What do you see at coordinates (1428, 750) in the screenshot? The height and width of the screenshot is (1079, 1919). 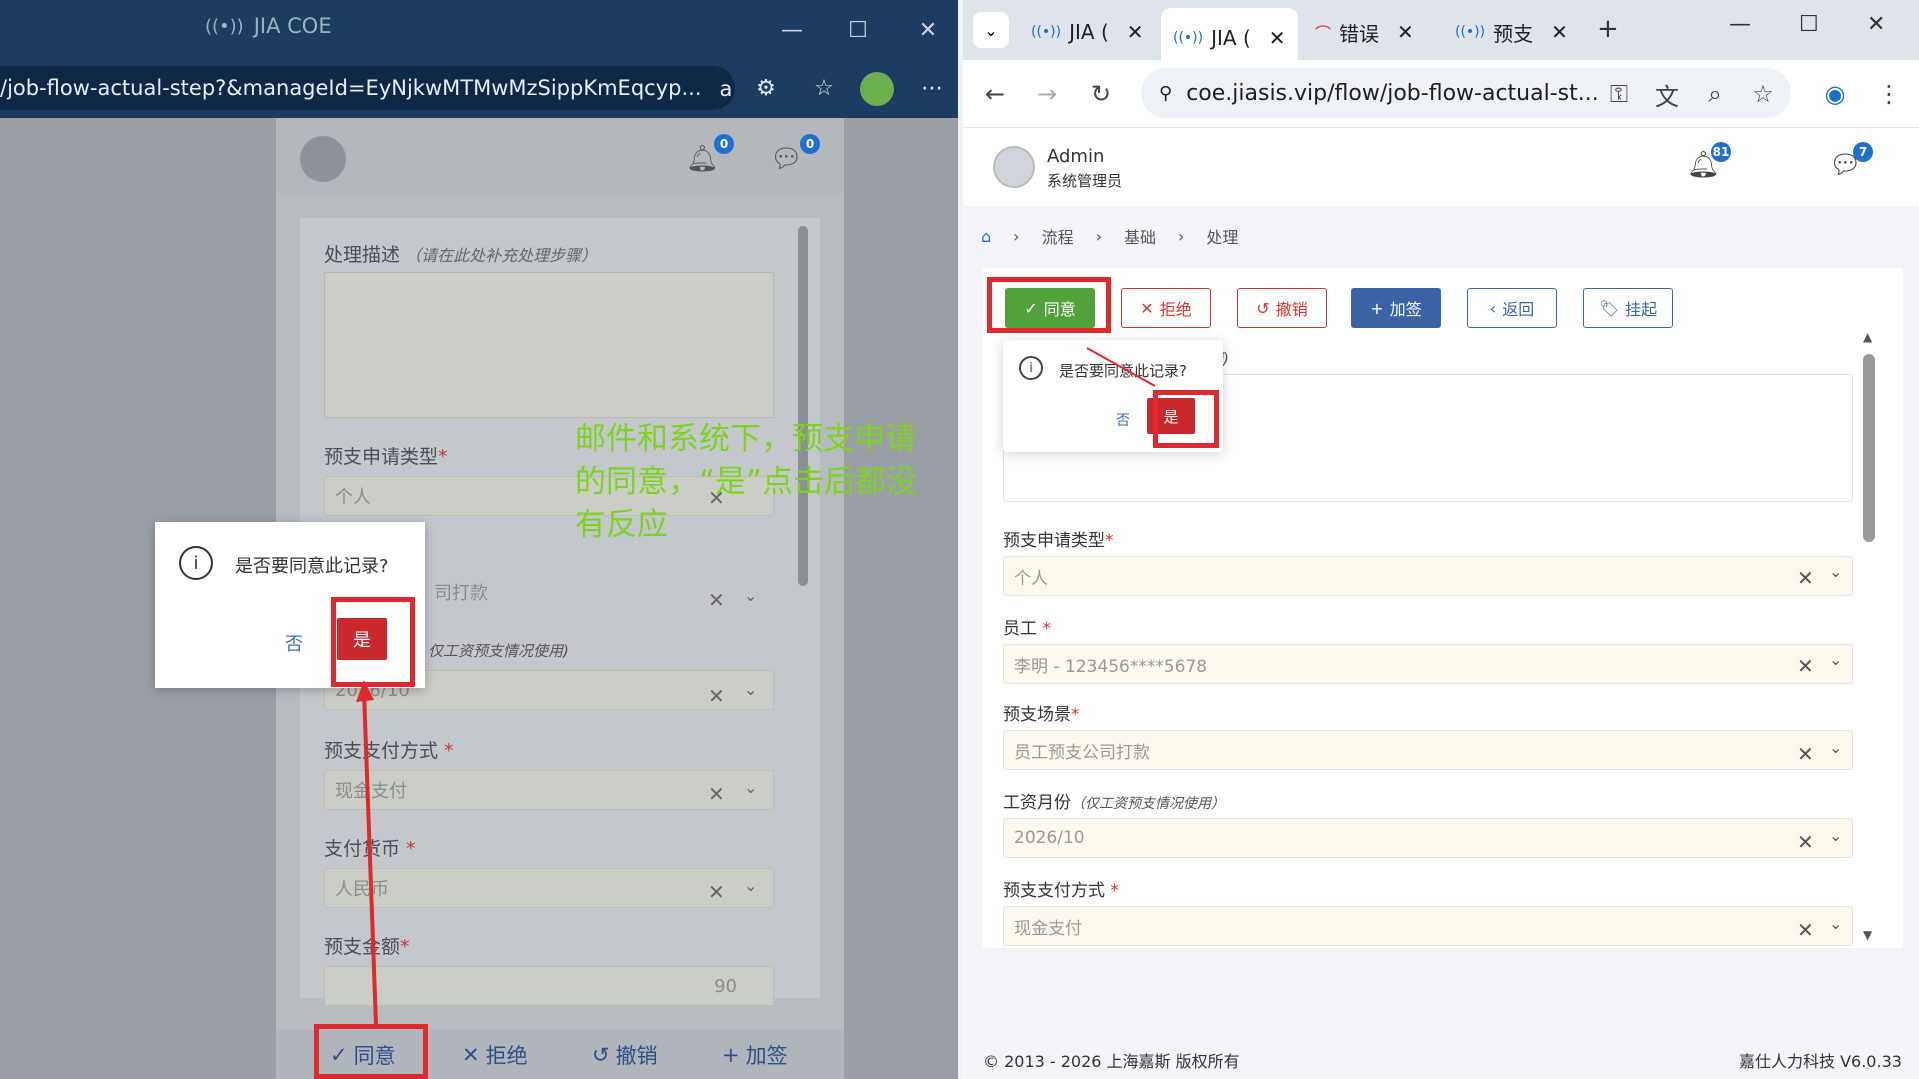 I see `scene-select: 员工预支公司打款` at bounding box center [1428, 750].